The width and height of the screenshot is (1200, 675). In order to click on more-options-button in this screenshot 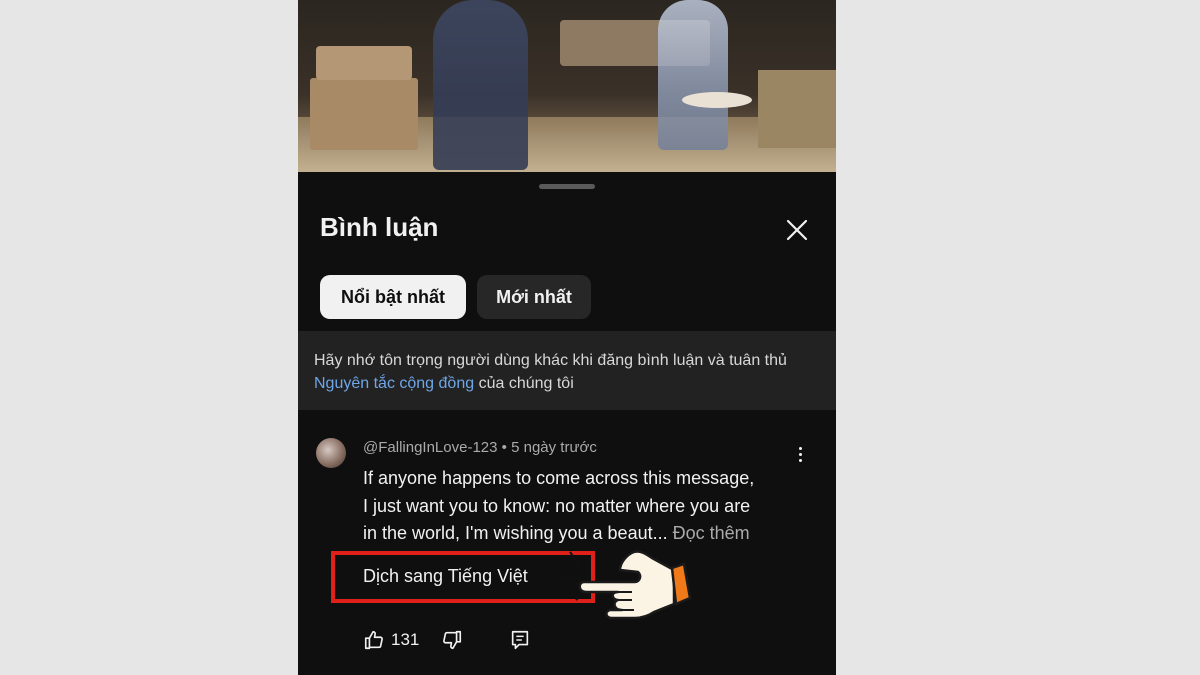, I will do `click(800, 454)`.